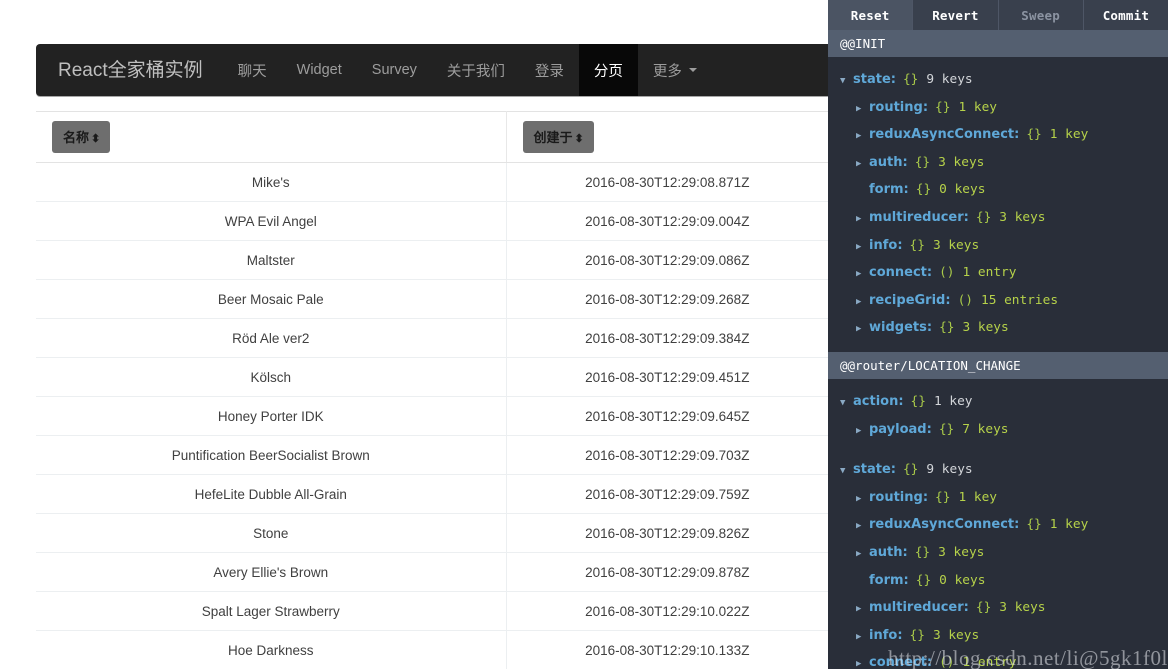 The image size is (1168, 669). What do you see at coordinates (271, 494) in the screenshot?
I see `cell-name: HefeLite Dubble All-Grain` at bounding box center [271, 494].